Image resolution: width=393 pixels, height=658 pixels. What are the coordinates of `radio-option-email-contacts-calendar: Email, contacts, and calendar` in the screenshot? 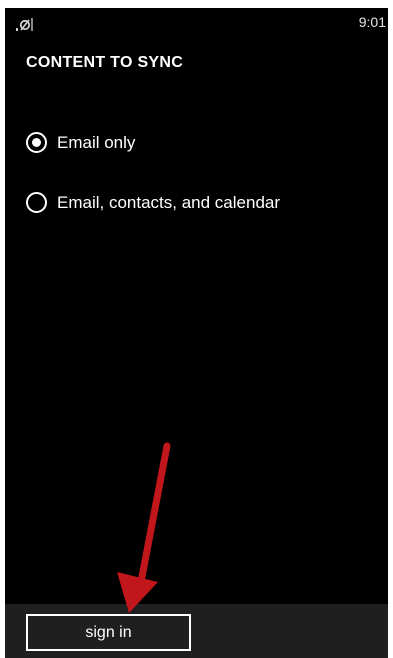 It's located at (153, 202).